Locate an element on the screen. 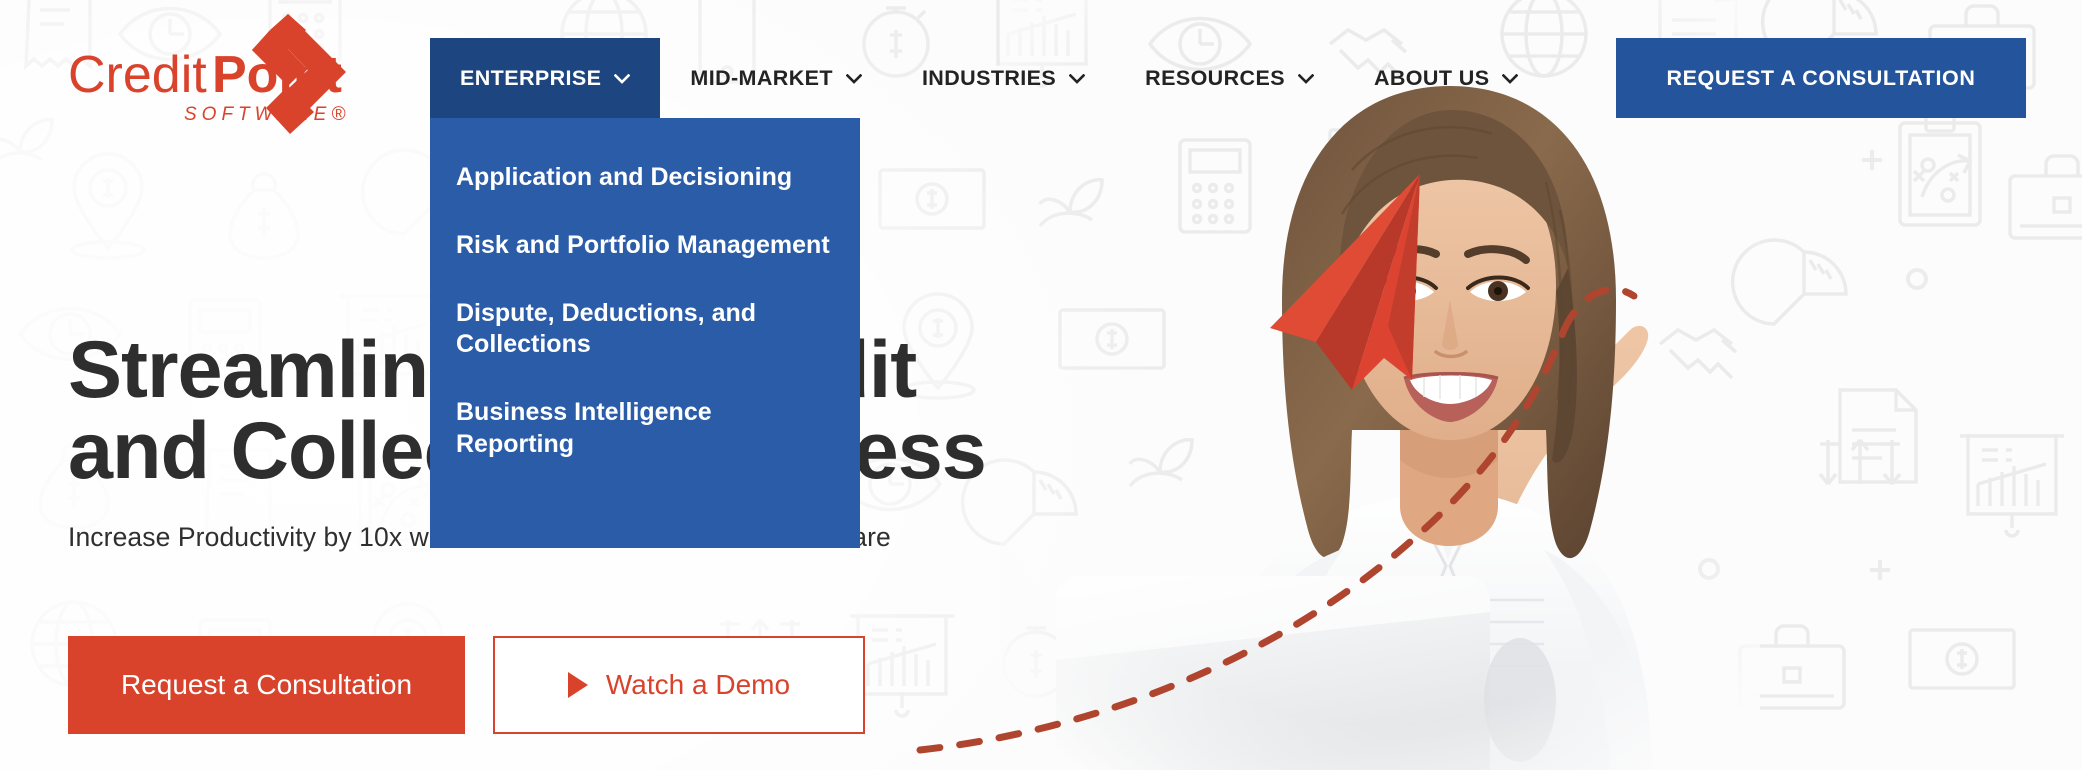  dropdown-item-application-and-decisioning: Application and Decisioning is located at coordinates (645, 178).